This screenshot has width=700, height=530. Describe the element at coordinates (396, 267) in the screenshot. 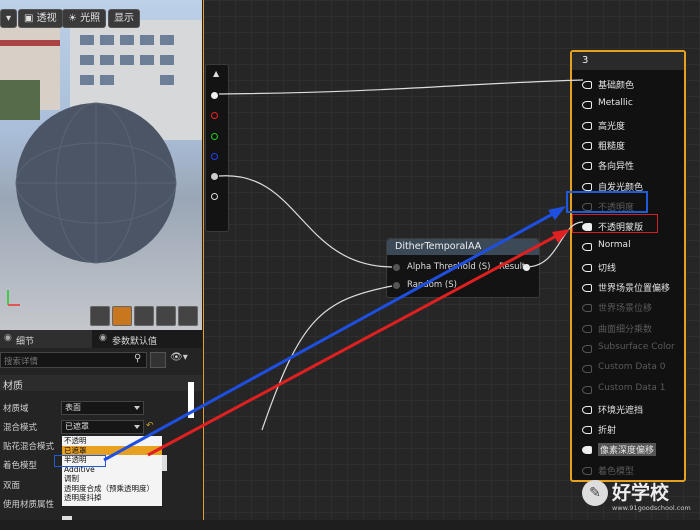

I see `alpha-threshold-pin` at that location.